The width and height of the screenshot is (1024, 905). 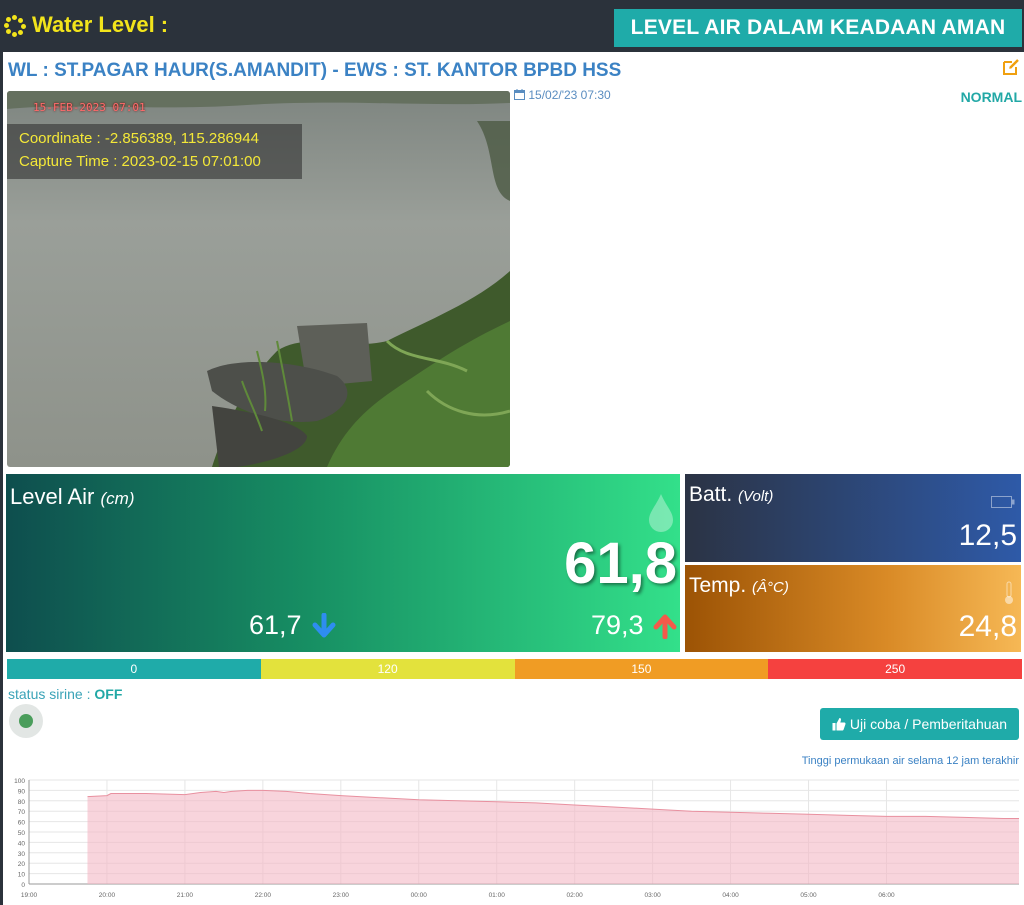 I want to click on chart-x-tick-label: 00:00, so click(x=419, y=895).